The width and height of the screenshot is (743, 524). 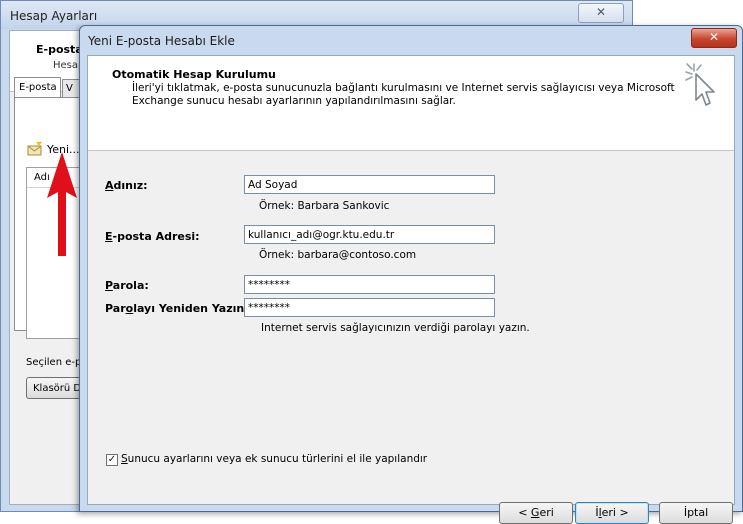 I want to click on password-field, so click(x=369, y=284).